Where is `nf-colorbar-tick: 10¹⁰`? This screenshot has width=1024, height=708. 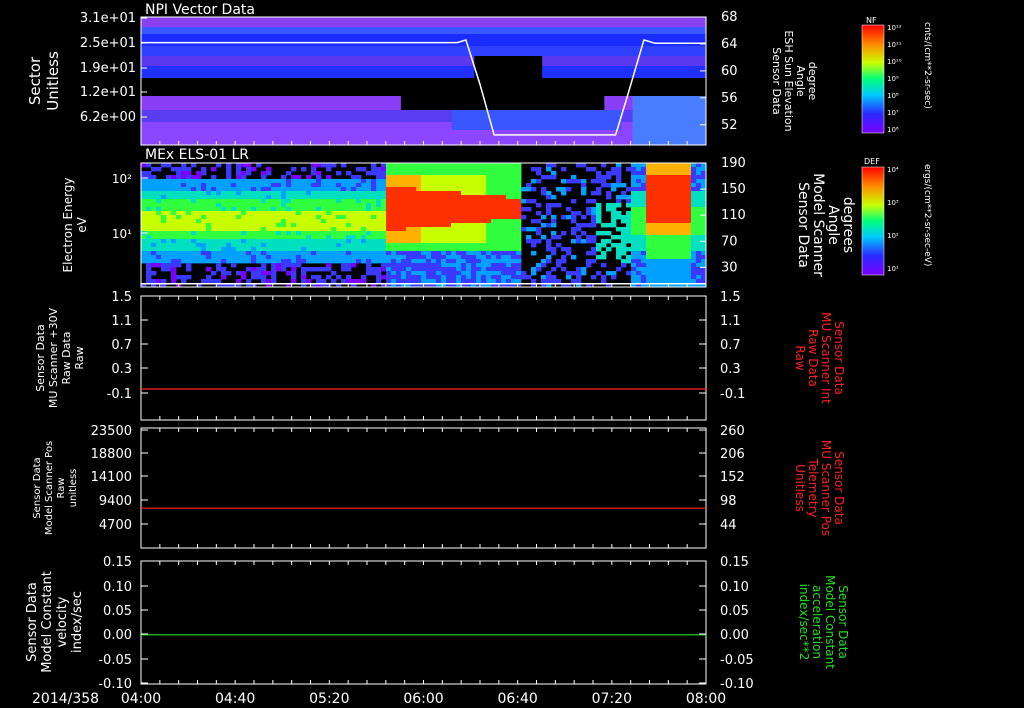 nf-colorbar-tick: 10¹⁰ is located at coordinates (894, 62).